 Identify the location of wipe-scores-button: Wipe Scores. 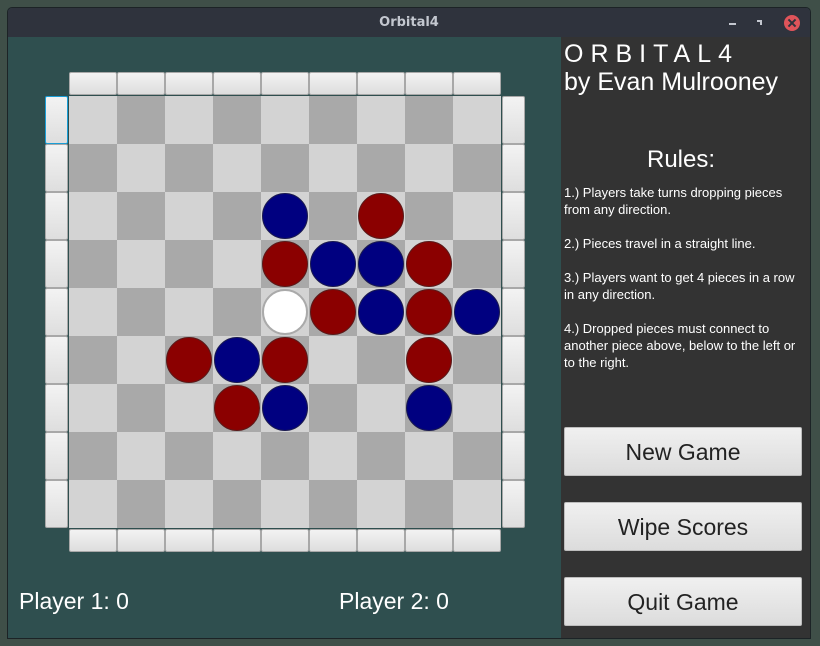
(683, 526).